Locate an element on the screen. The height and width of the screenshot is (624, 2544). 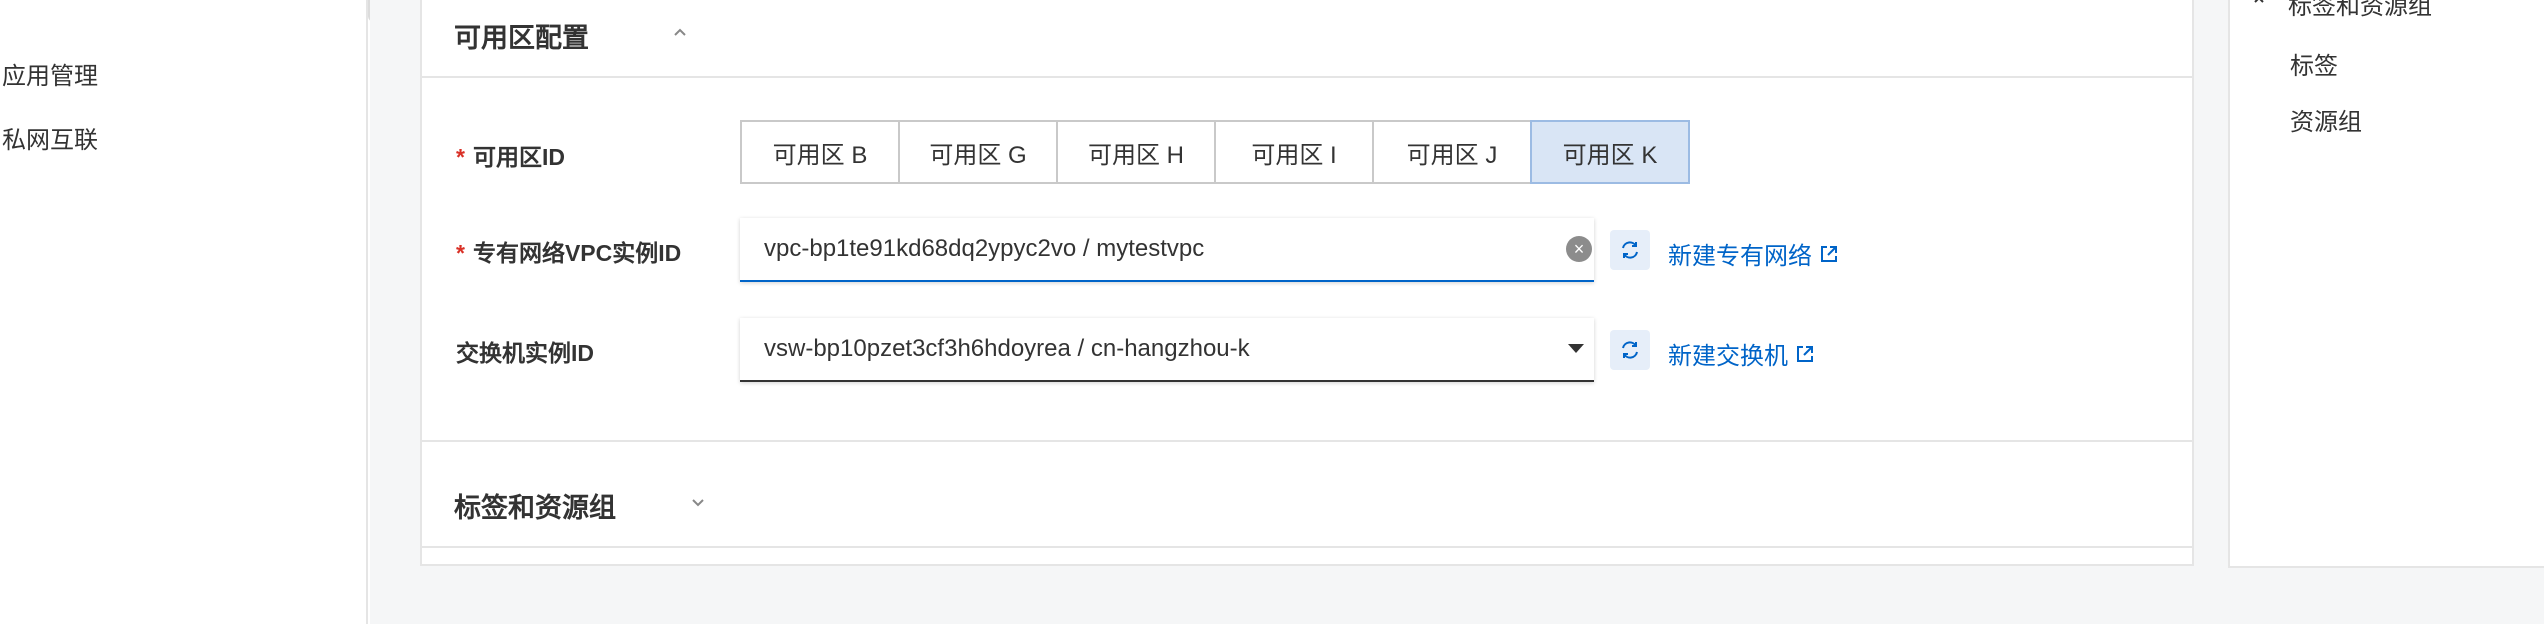
zone-option-k: 可用区 K is located at coordinates (1610, 152).